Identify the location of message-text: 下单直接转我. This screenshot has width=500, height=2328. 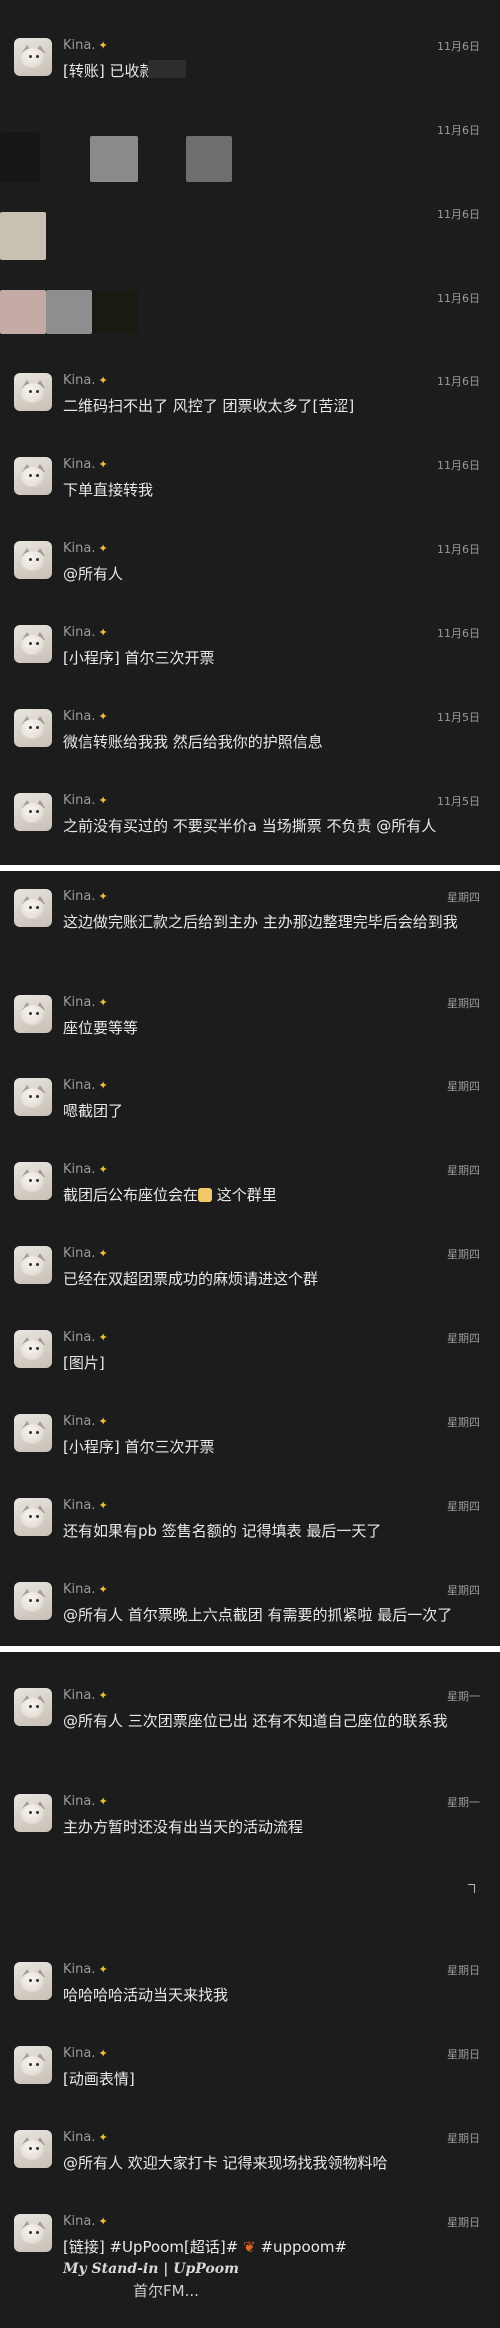
(268, 490).